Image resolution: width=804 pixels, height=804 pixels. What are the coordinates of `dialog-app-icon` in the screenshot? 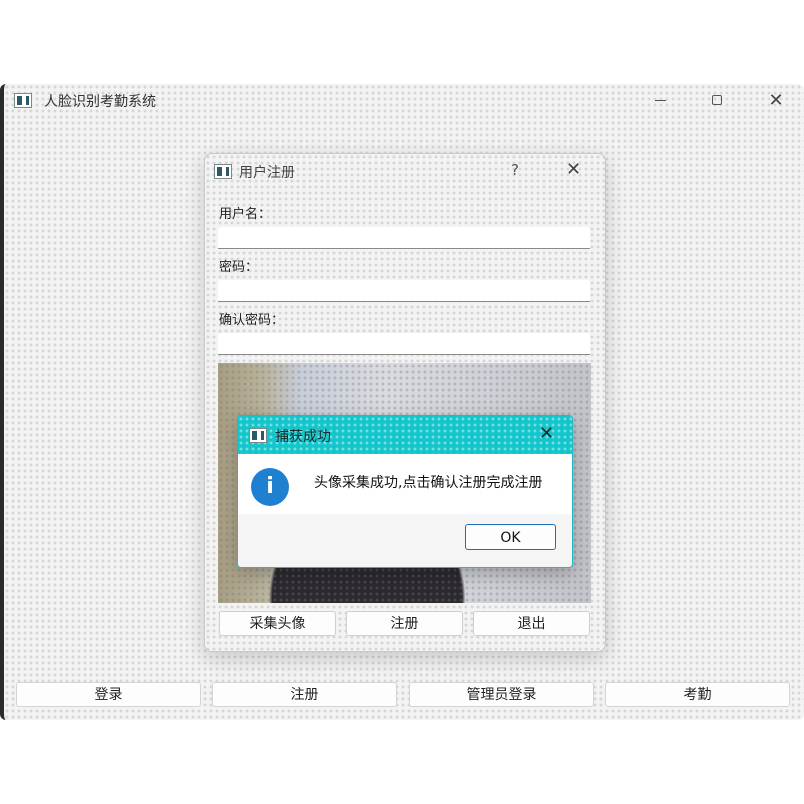 It's located at (223, 171).